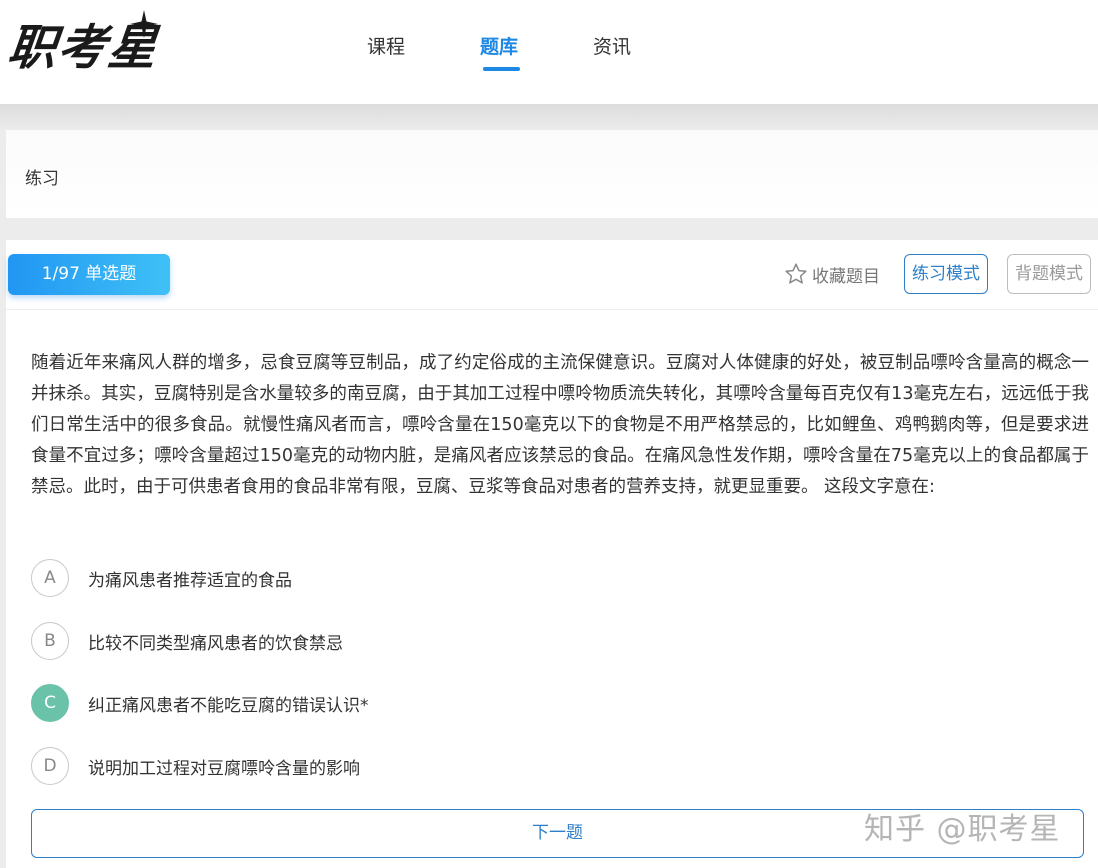 The height and width of the screenshot is (868, 1098). What do you see at coordinates (190, 580) in the screenshot?
I see `option-a-text: 为痛风患者推荐适宜的食品` at bounding box center [190, 580].